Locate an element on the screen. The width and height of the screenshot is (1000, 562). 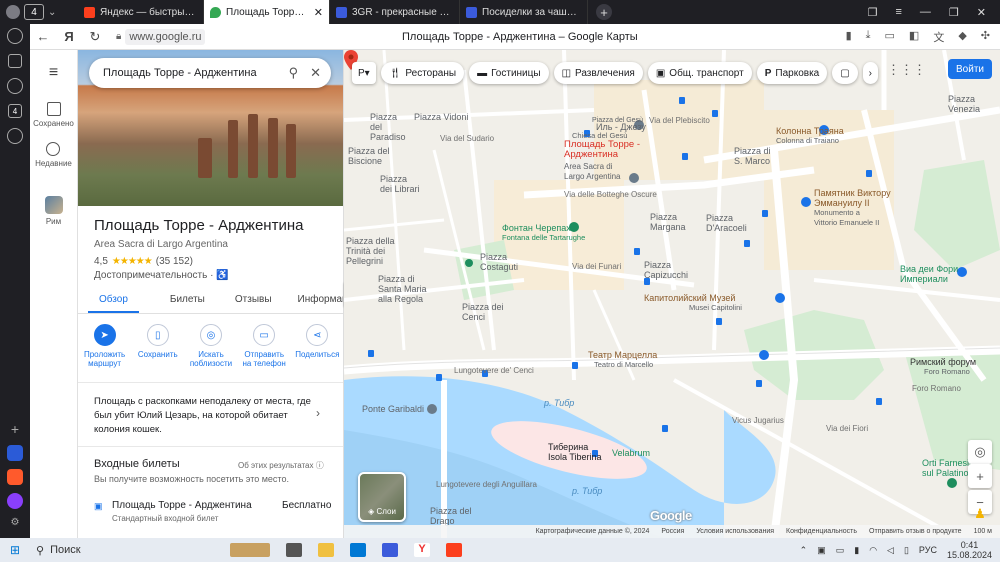
chip-parking: P Парковка is located at coordinates (792, 73).